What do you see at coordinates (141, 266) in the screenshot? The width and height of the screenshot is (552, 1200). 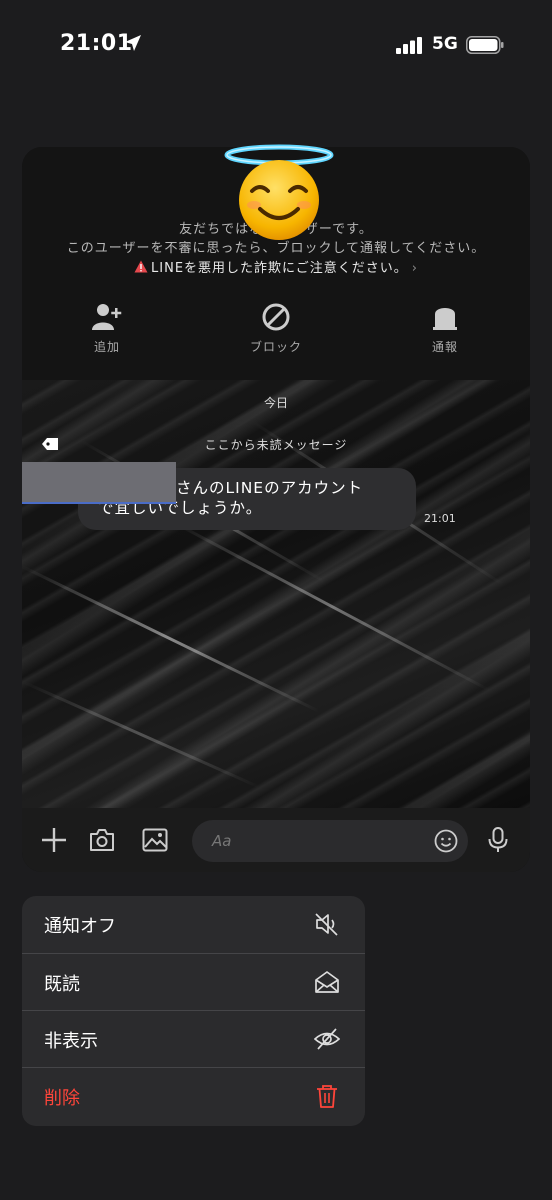 I see `warning-icon` at bounding box center [141, 266].